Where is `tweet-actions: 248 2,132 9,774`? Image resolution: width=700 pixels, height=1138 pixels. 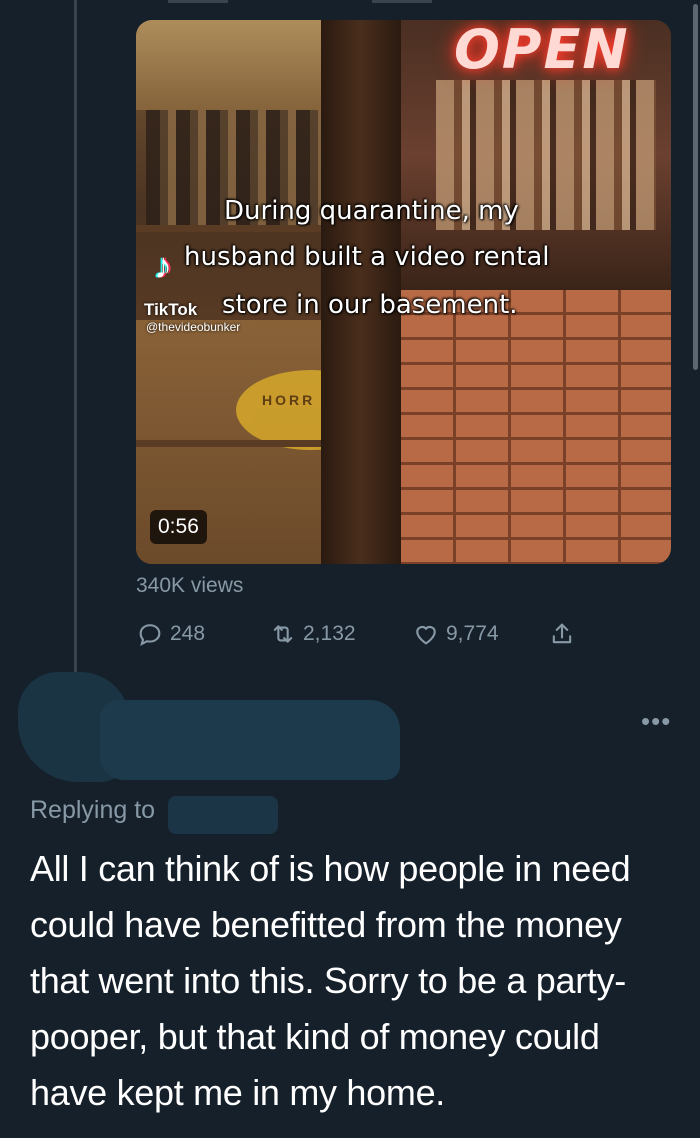 tweet-actions: 248 2,132 9,774 is located at coordinates (416, 637).